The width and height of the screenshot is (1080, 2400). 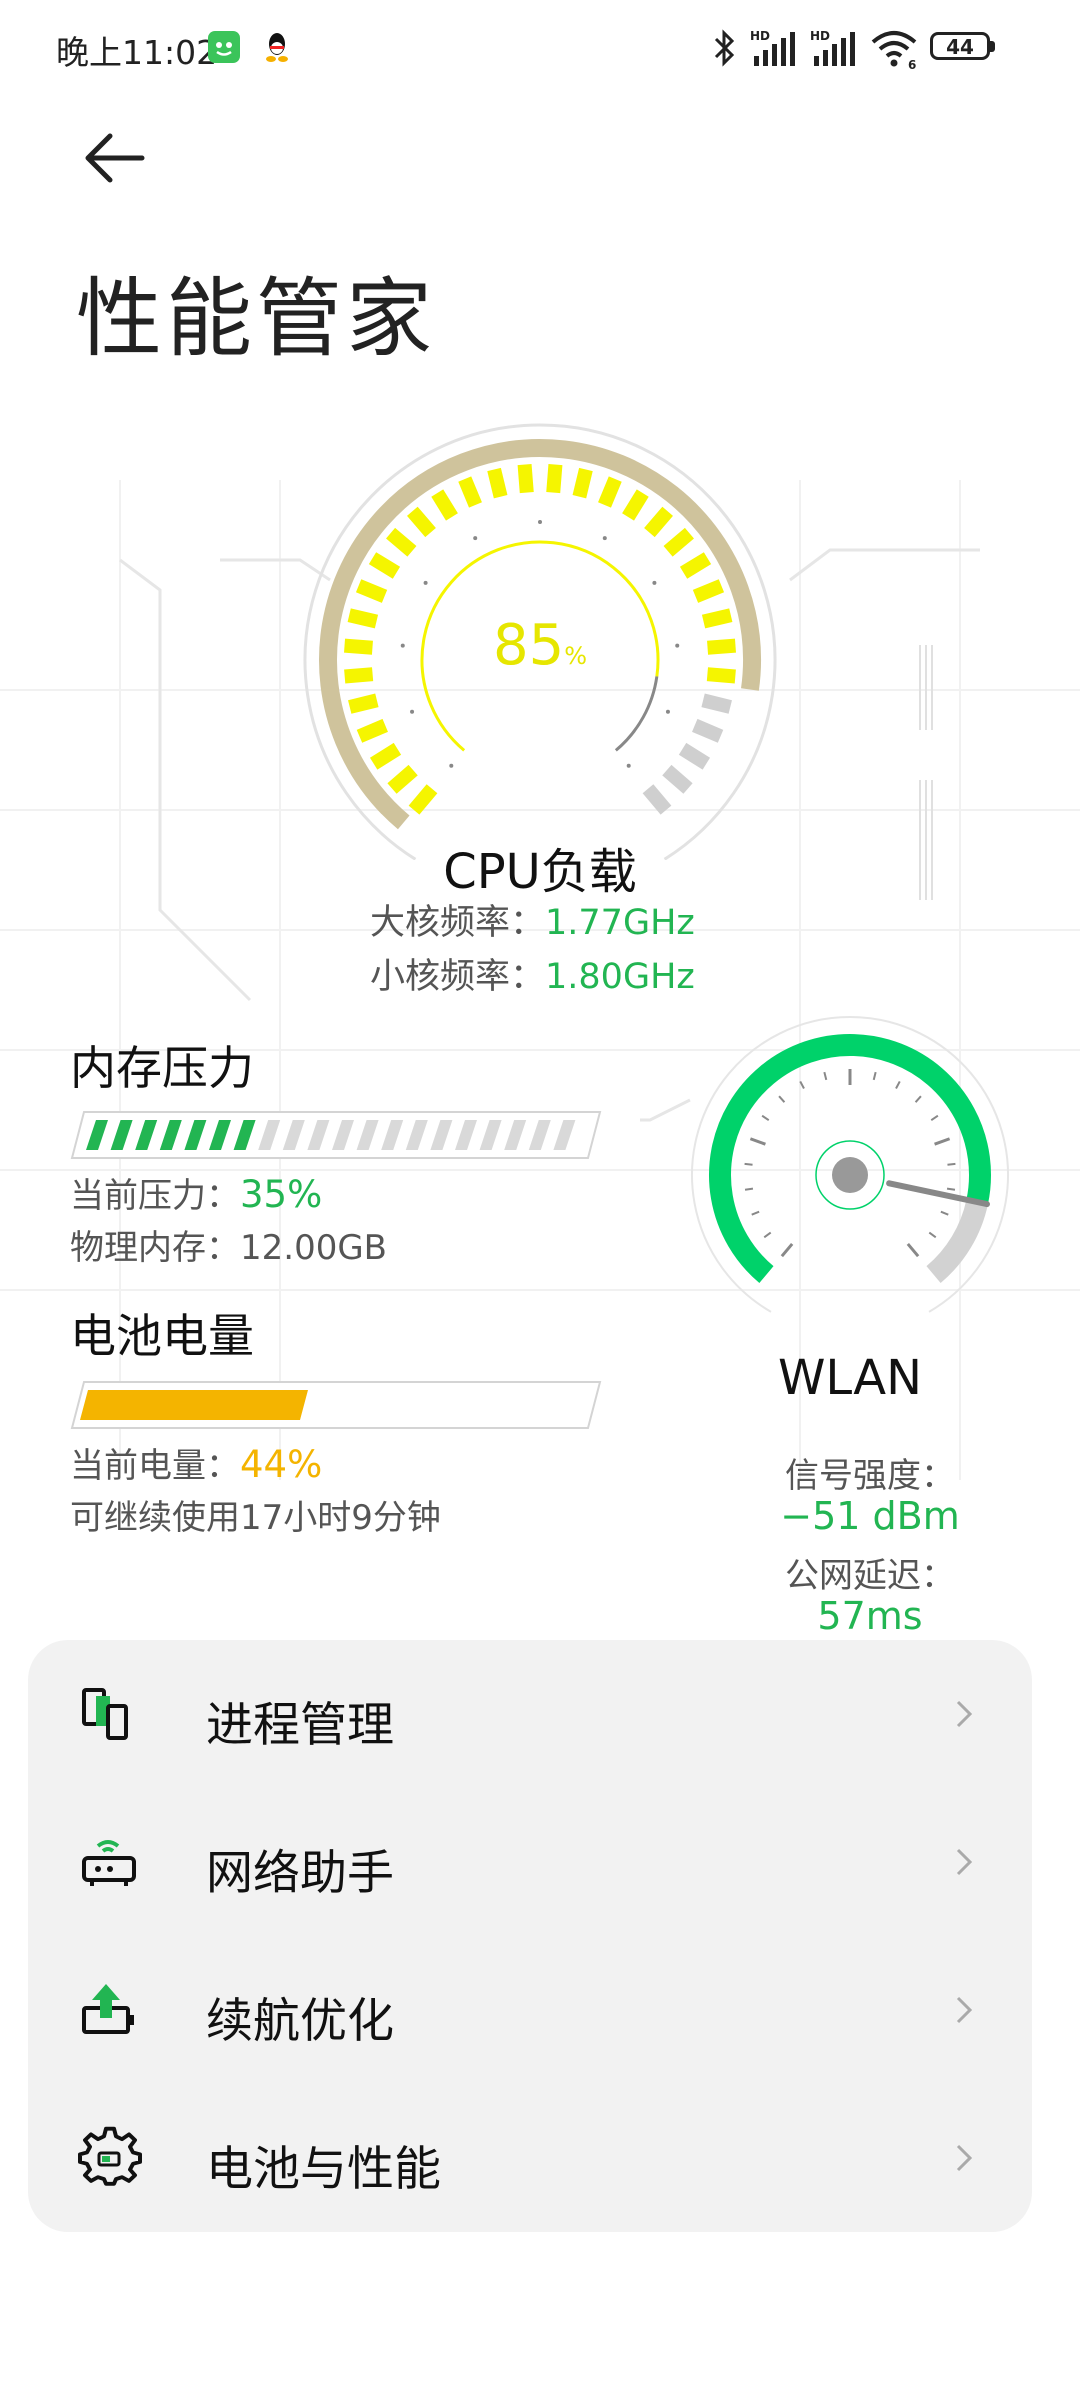 What do you see at coordinates (155, 1466) in the screenshot?
I see `battery-level-label: 当前电量：` at bounding box center [155, 1466].